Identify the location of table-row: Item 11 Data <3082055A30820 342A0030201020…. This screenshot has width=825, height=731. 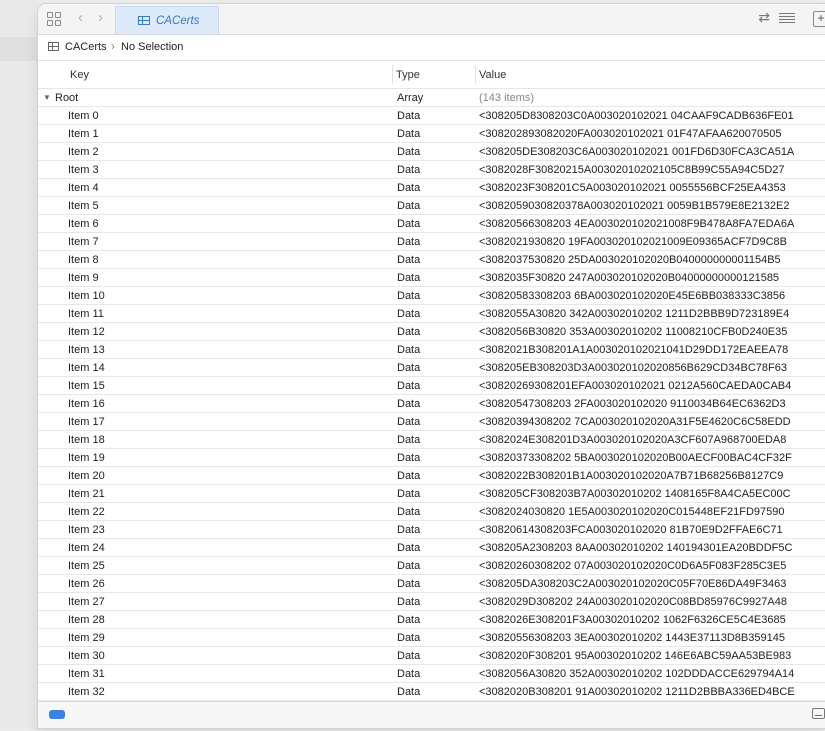
(431, 314).